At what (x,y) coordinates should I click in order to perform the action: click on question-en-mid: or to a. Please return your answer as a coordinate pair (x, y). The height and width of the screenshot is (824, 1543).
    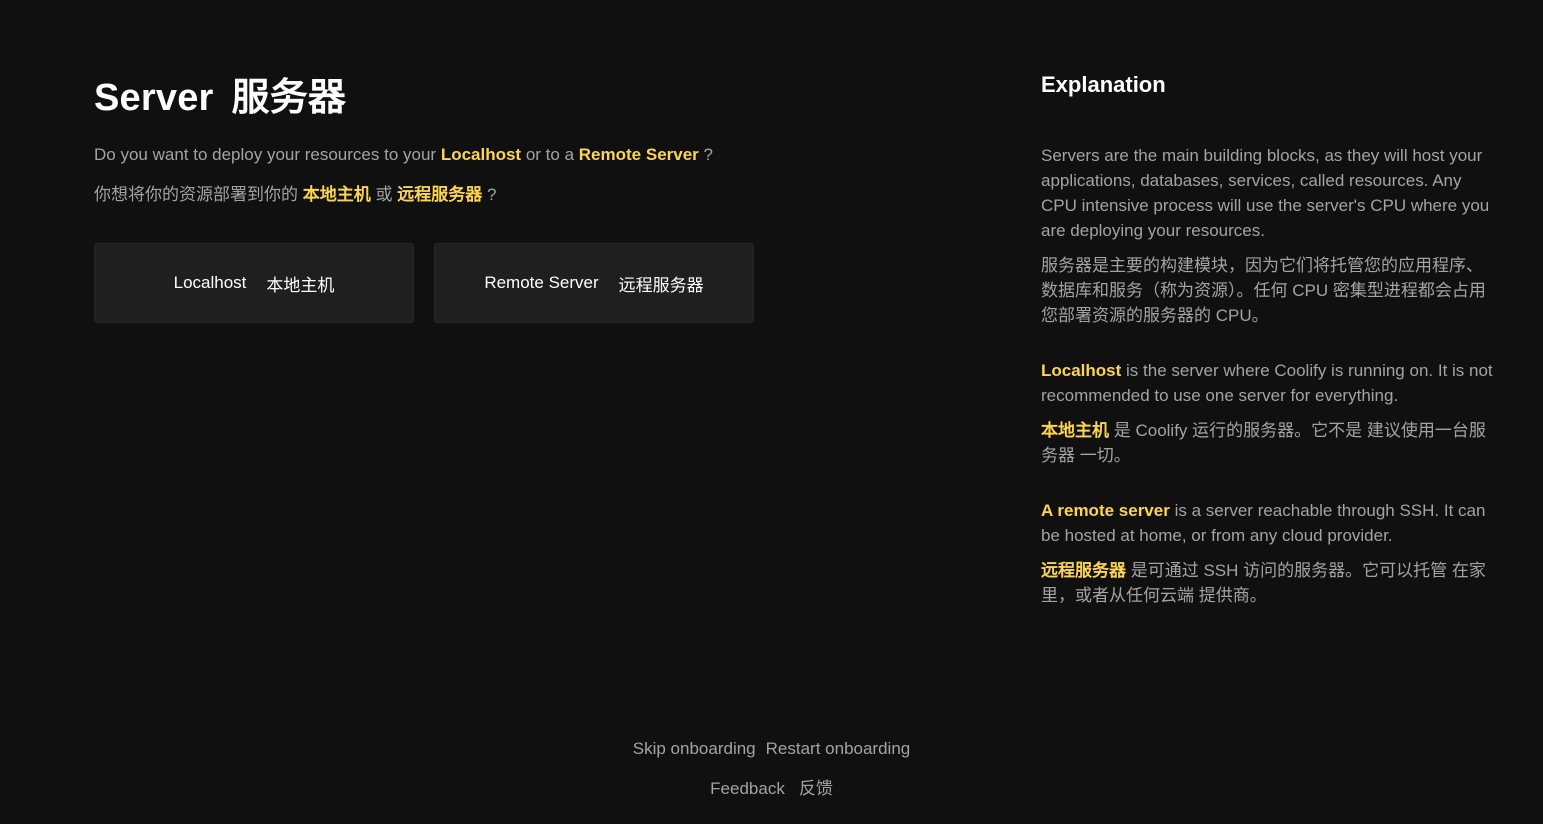
    Looking at the image, I should click on (550, 154).